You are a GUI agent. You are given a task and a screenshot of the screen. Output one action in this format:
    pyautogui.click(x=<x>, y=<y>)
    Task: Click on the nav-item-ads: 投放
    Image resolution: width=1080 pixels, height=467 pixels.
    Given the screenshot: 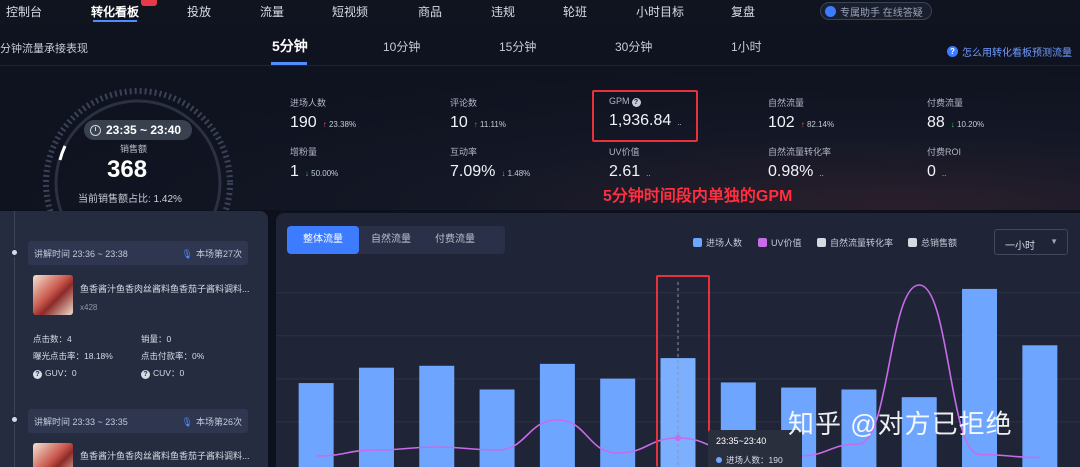 What is the action you would take?
    pyautogui.click(x=199, y=11)
    